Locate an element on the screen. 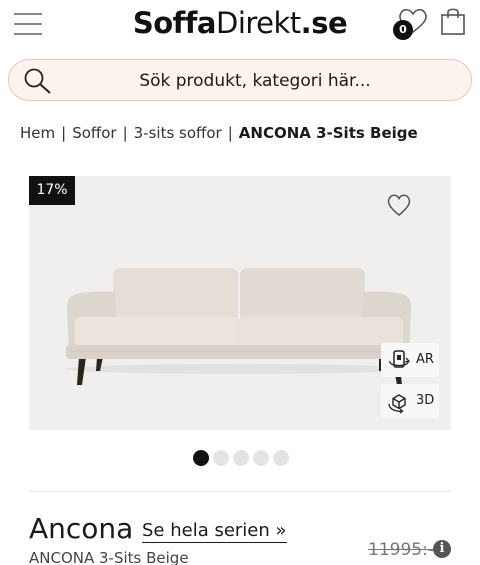  breadcrumb-item-3-sits-soffor: 3-sits soffor is located at coordinates (178, 133).